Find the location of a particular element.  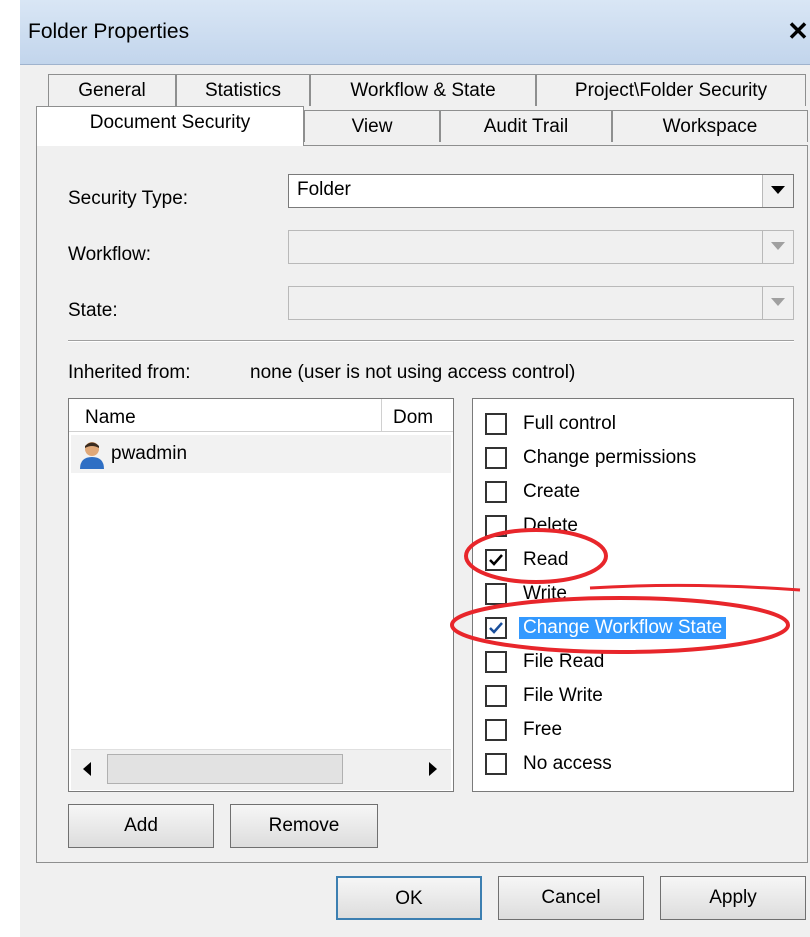

permission-label: Full control is located at coordinates (569, 423).